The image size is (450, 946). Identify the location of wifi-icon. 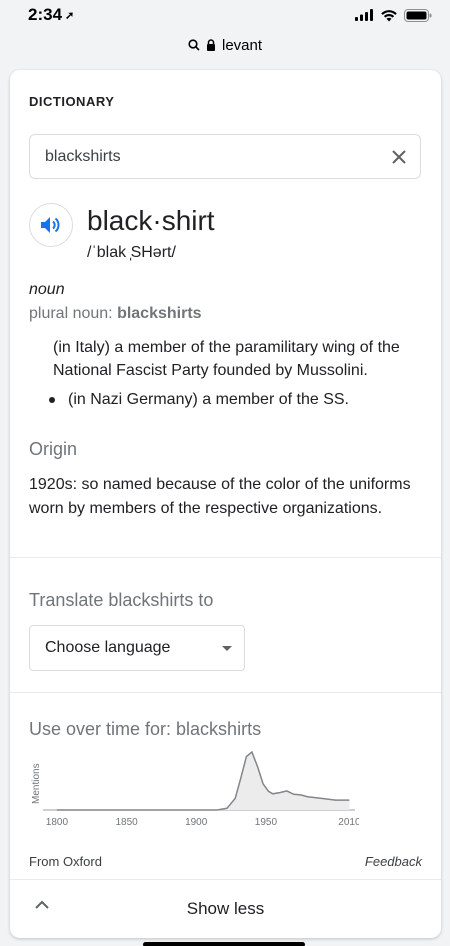
(389, 15).